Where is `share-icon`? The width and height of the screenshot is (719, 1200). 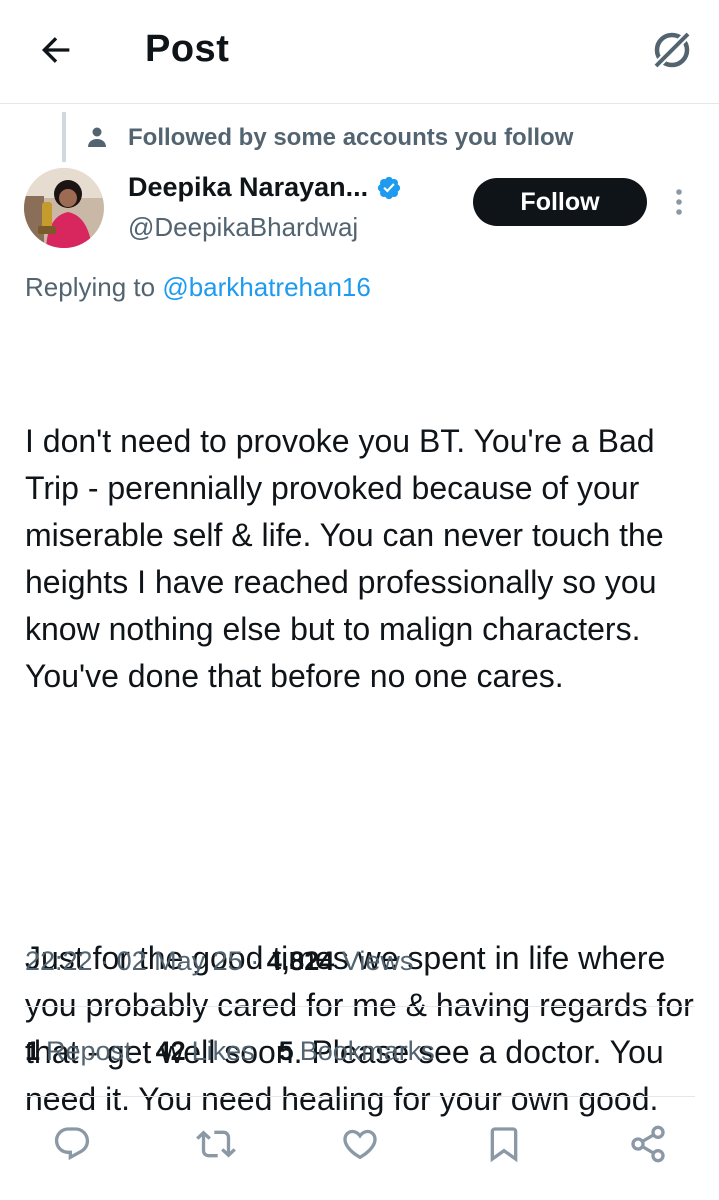
share-icon is located at coordinates (648, 1144).